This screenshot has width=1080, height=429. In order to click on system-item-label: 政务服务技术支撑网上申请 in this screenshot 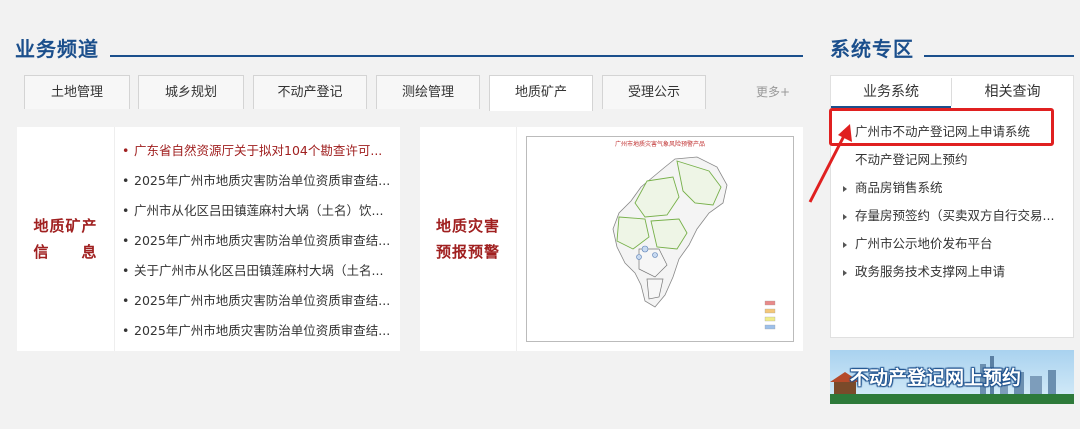, I will do `click(930, 271)`.